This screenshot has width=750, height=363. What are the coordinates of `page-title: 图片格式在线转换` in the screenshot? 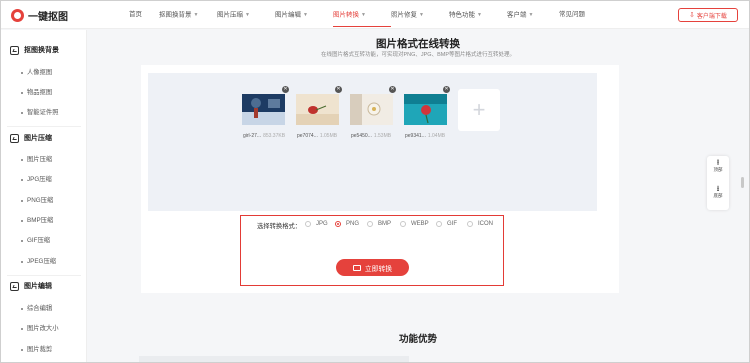 It's located at (418, 44).